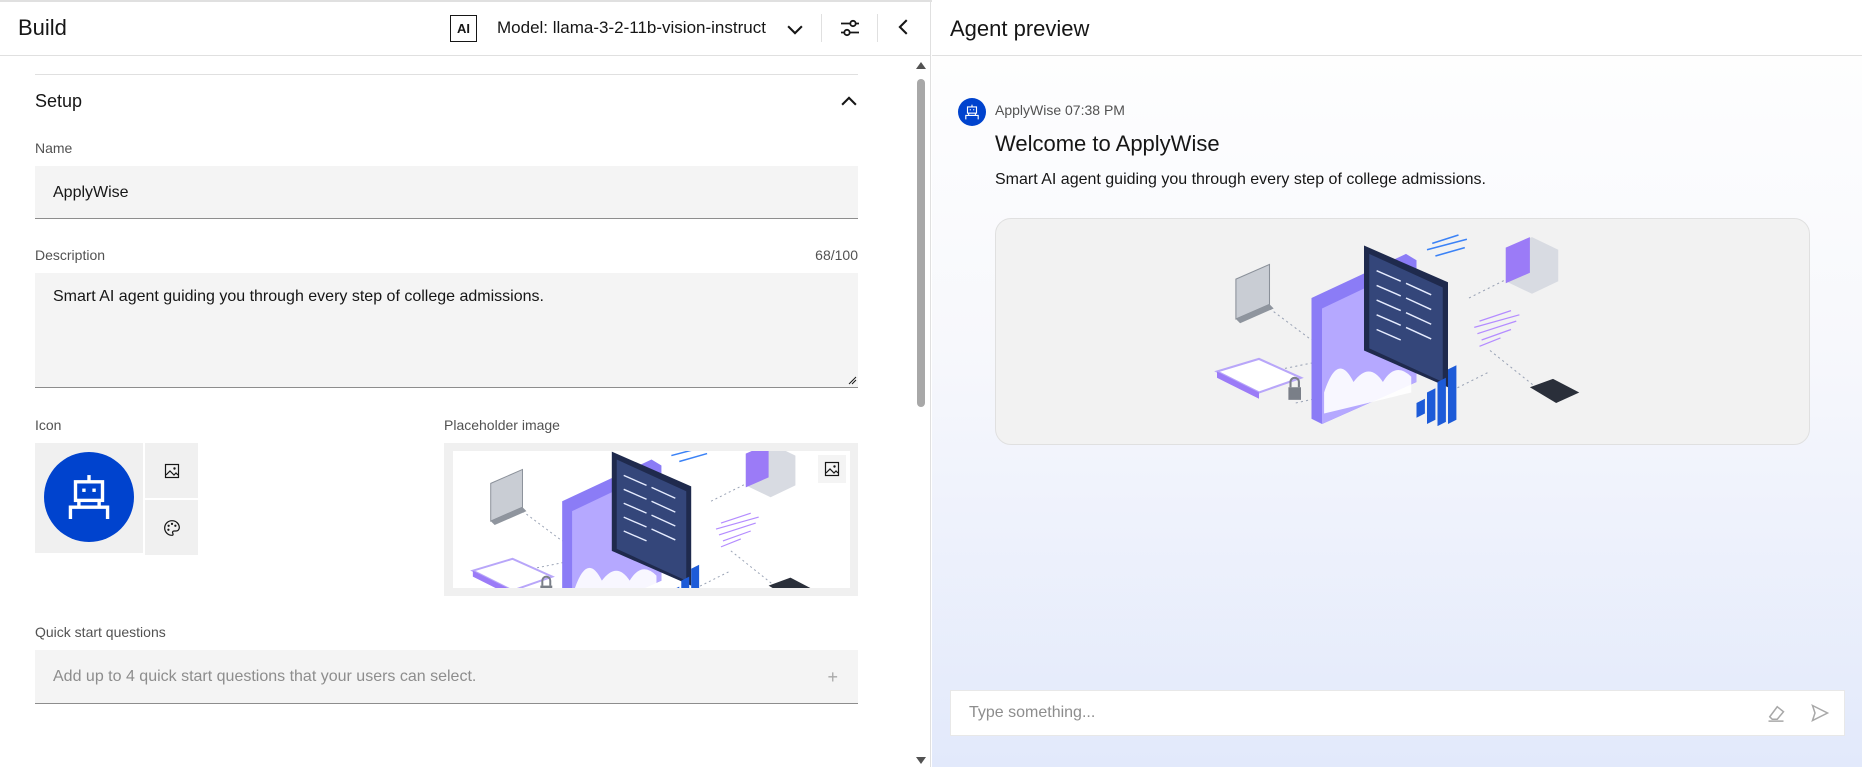 Image resolution: width=1862 pixels, height=767 pixels. Describe the element at coordinates (502, 425) in the screenshot. I see `placeholder-image-label: Placeholder image` at that location.